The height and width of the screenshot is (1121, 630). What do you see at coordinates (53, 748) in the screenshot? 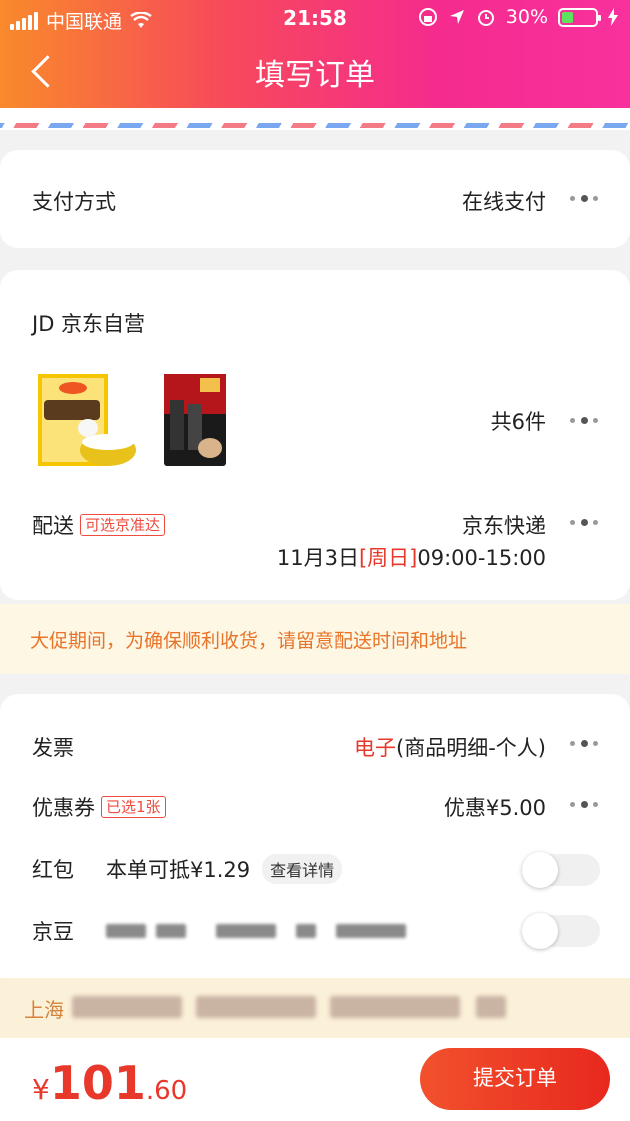
I see `invoice-label: 发票` at bounding box center [53, 748].